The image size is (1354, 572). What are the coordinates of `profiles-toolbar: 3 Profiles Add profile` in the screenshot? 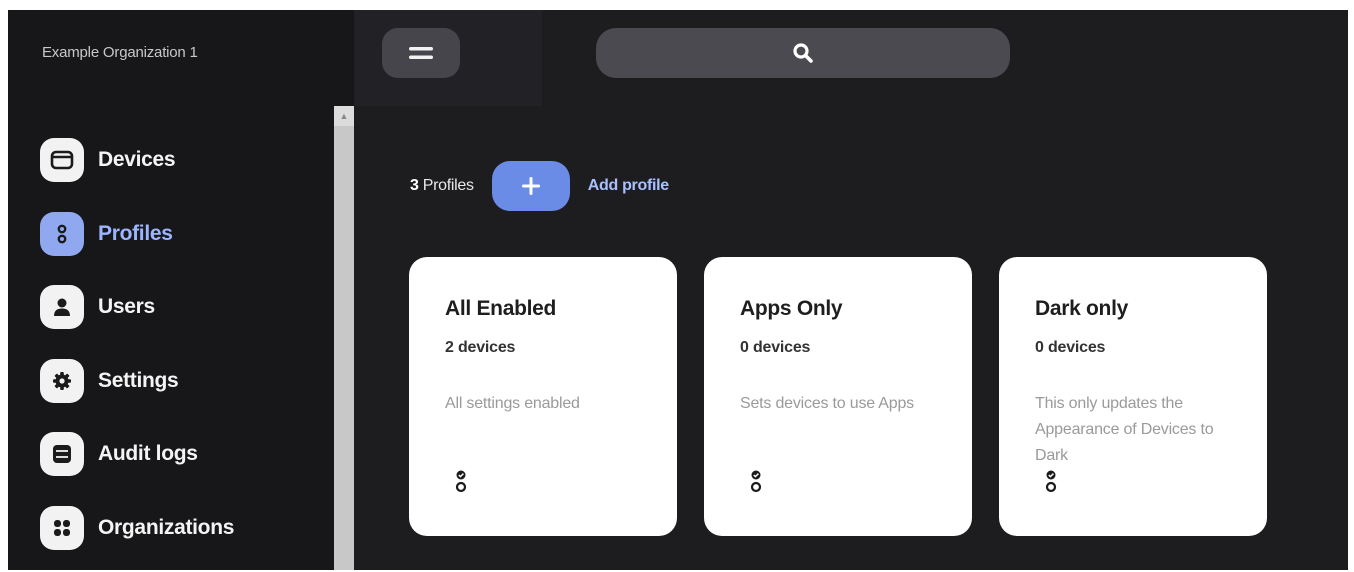 It's located at (539, 186).